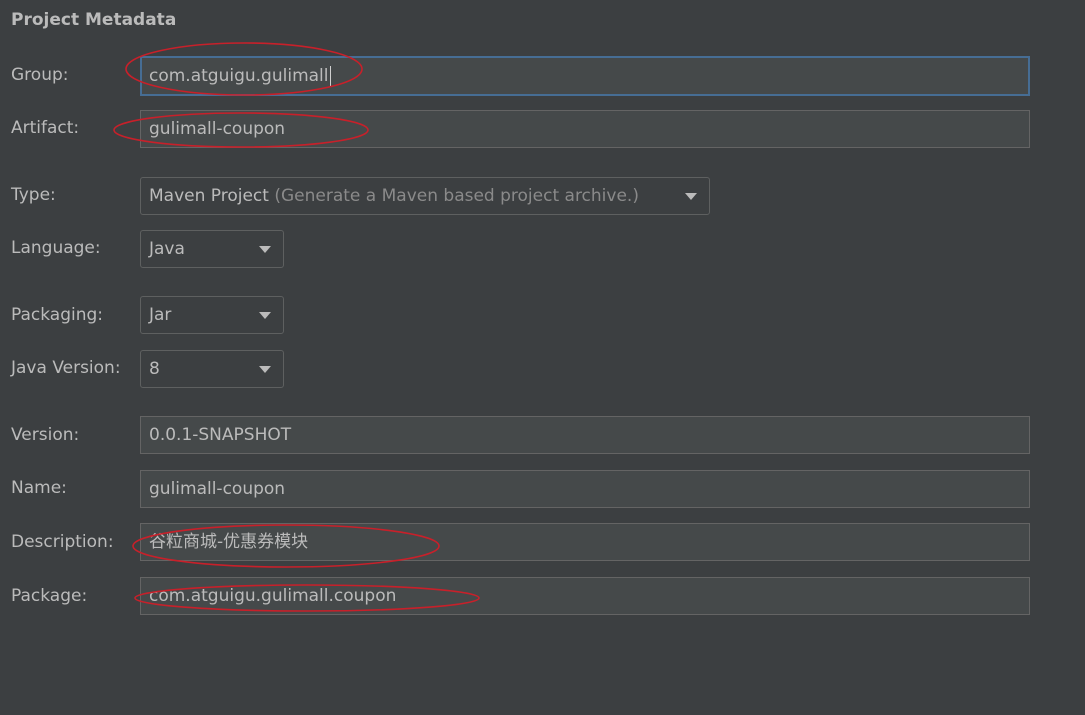  What do you see at coordinates (585, 542) in the screenshot?
I see `description-field: 谷粒商城-优惠券模块` at bounding box center [585, 542].